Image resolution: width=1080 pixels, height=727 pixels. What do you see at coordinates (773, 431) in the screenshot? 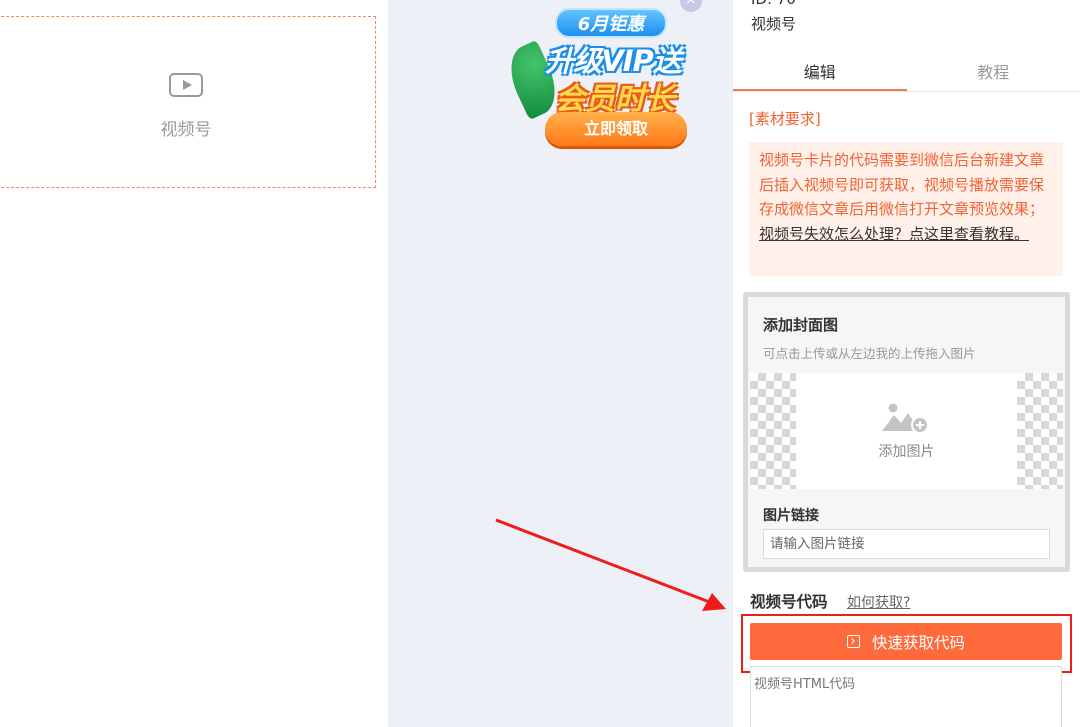
I see `transparency-pattern-left` at bounding box center [773, 431].